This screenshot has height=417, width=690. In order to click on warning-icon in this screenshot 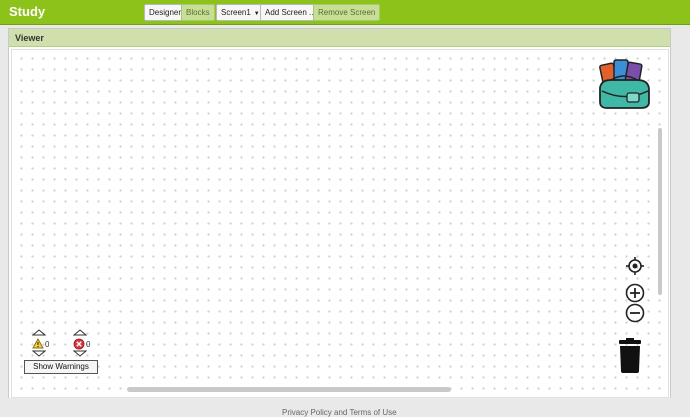, I will do `click(38, 343)`.